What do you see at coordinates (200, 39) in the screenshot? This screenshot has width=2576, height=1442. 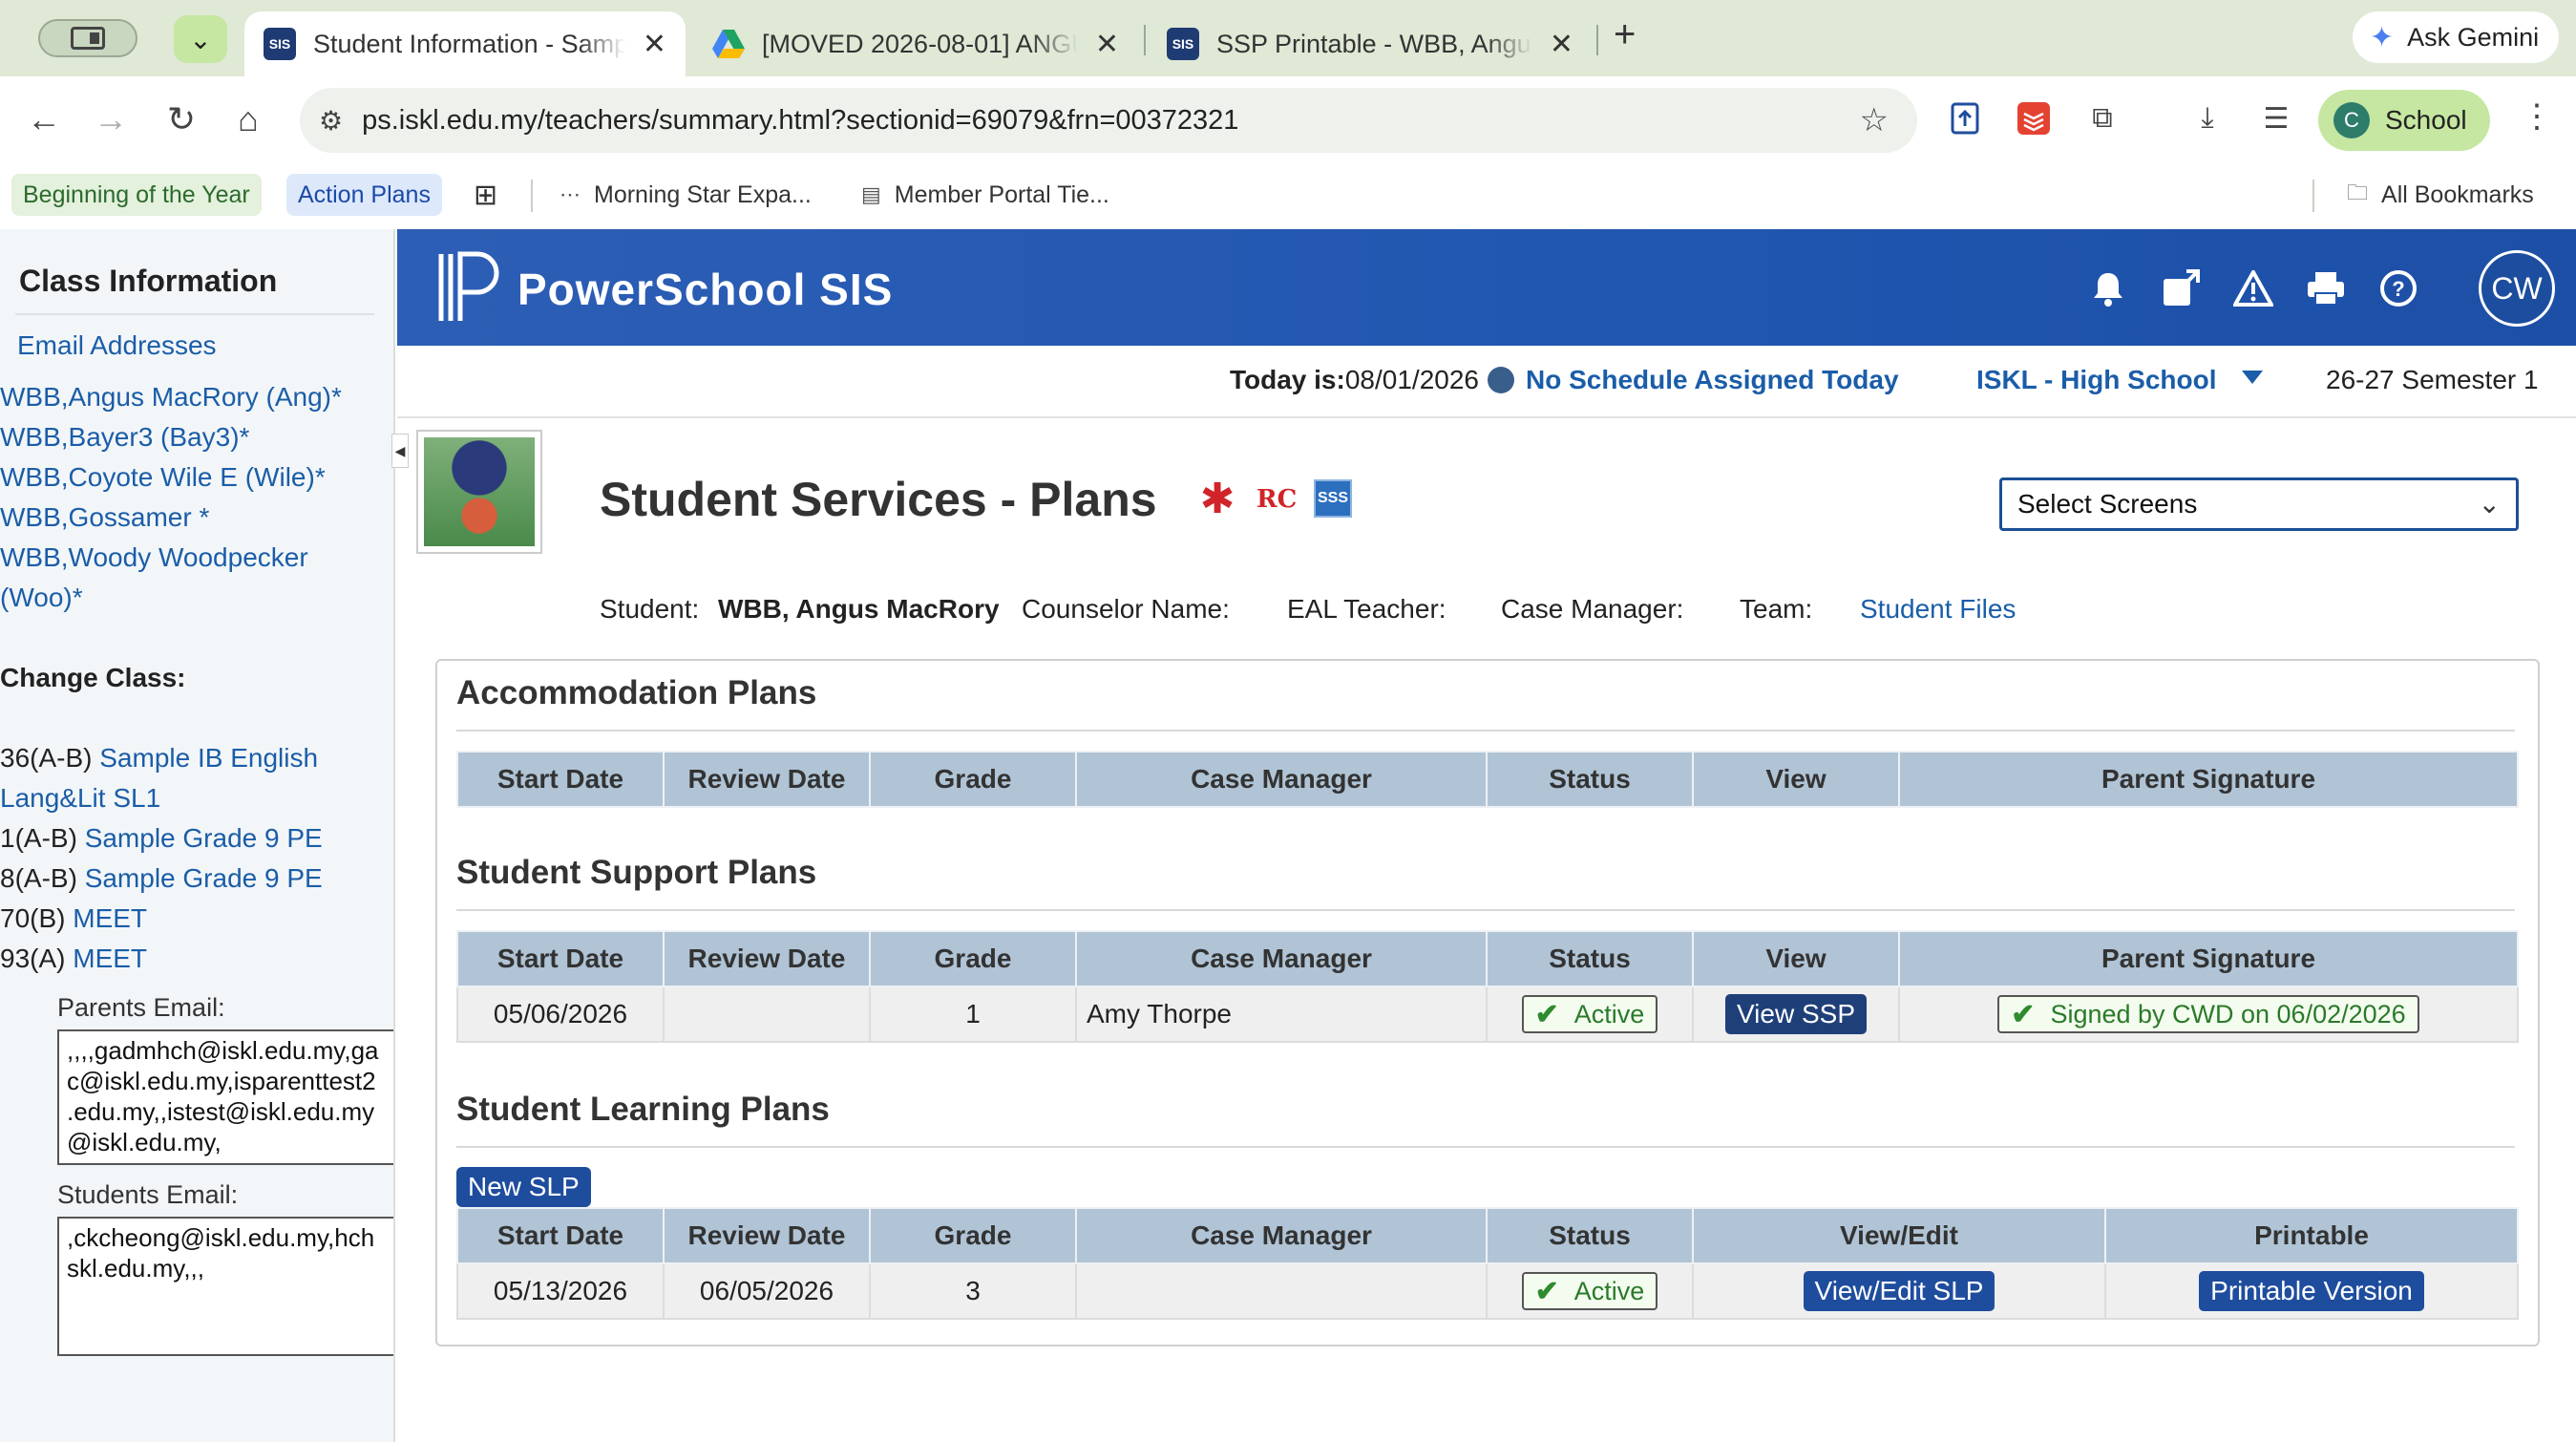 I see `tab-search-button: ⌄` at bounding box center [200, 39].